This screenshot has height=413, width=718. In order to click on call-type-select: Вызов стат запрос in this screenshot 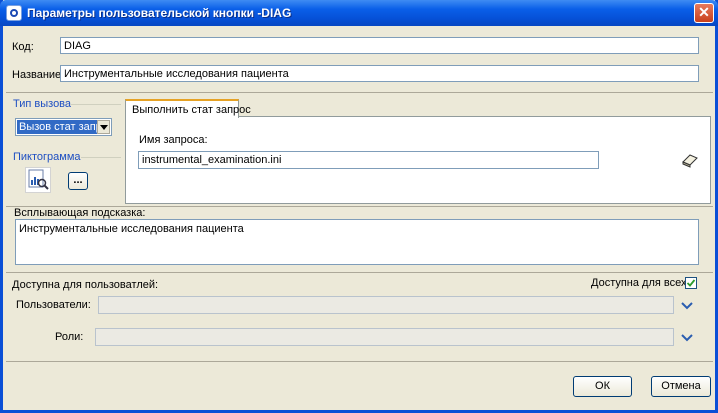, I will do `click(63, 127)`.